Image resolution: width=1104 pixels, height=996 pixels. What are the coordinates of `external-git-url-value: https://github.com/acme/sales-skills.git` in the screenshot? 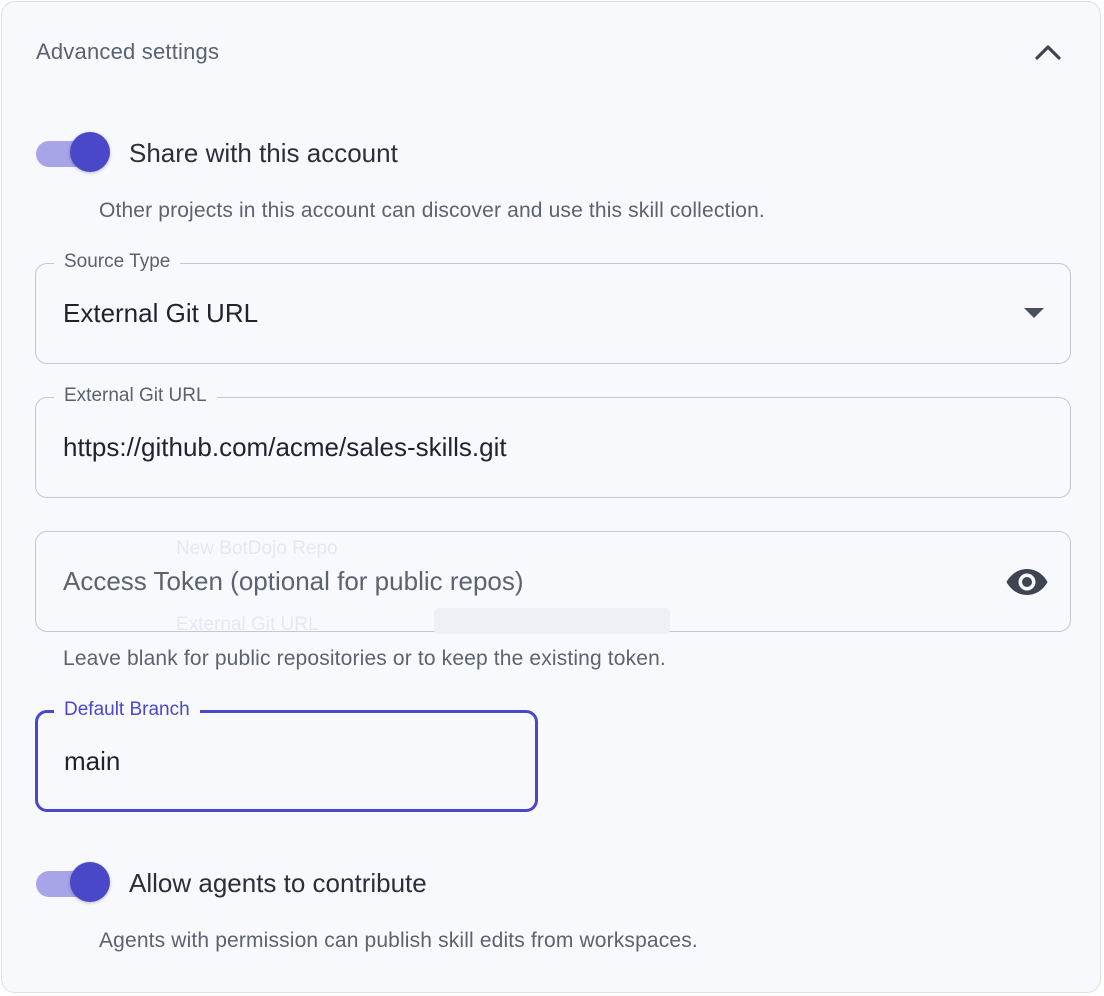 It's located at (285, 447).